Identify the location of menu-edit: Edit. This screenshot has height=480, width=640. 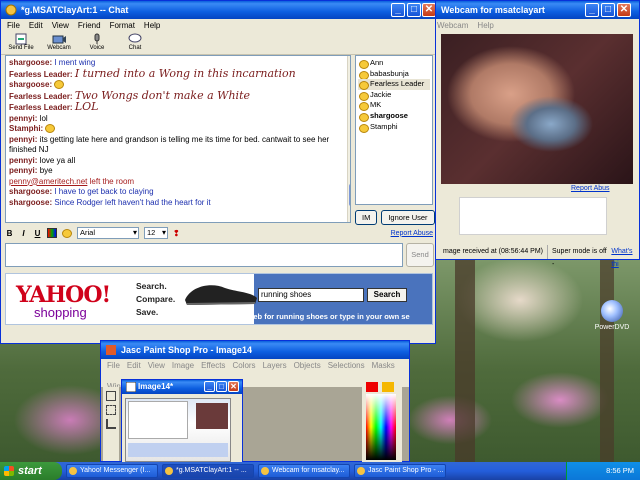
(36, 26).